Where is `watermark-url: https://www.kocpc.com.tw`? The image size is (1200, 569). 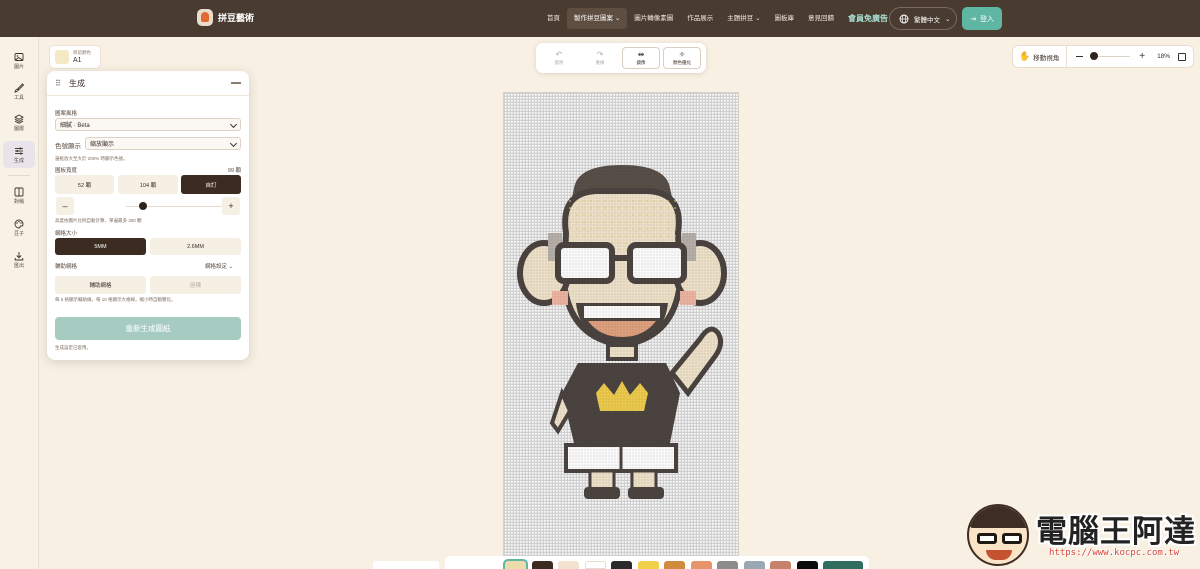 watermark-url: https://www.kocpc.com.tw is located at coordinates (1114, 553).